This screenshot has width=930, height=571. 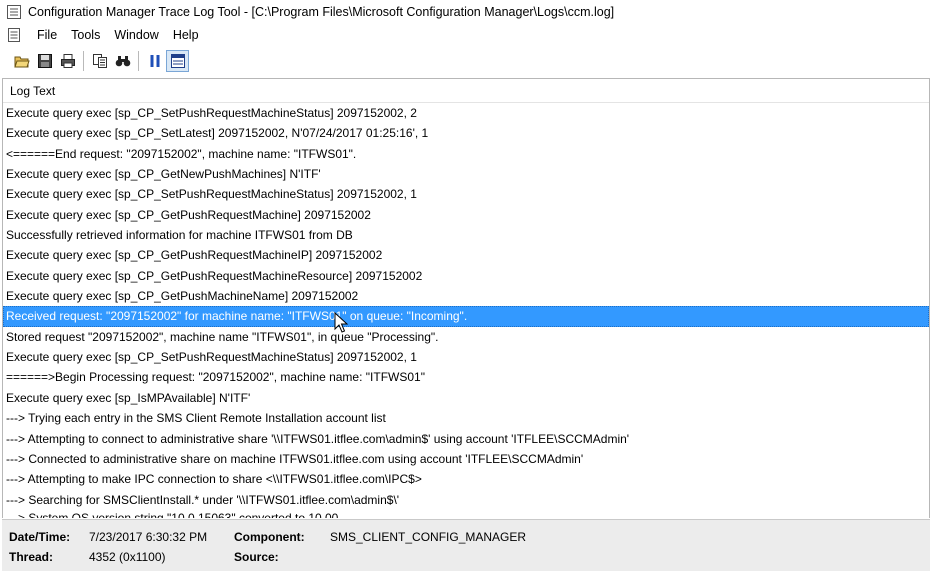 I want to click on print-button, so click(x=67, y=61).